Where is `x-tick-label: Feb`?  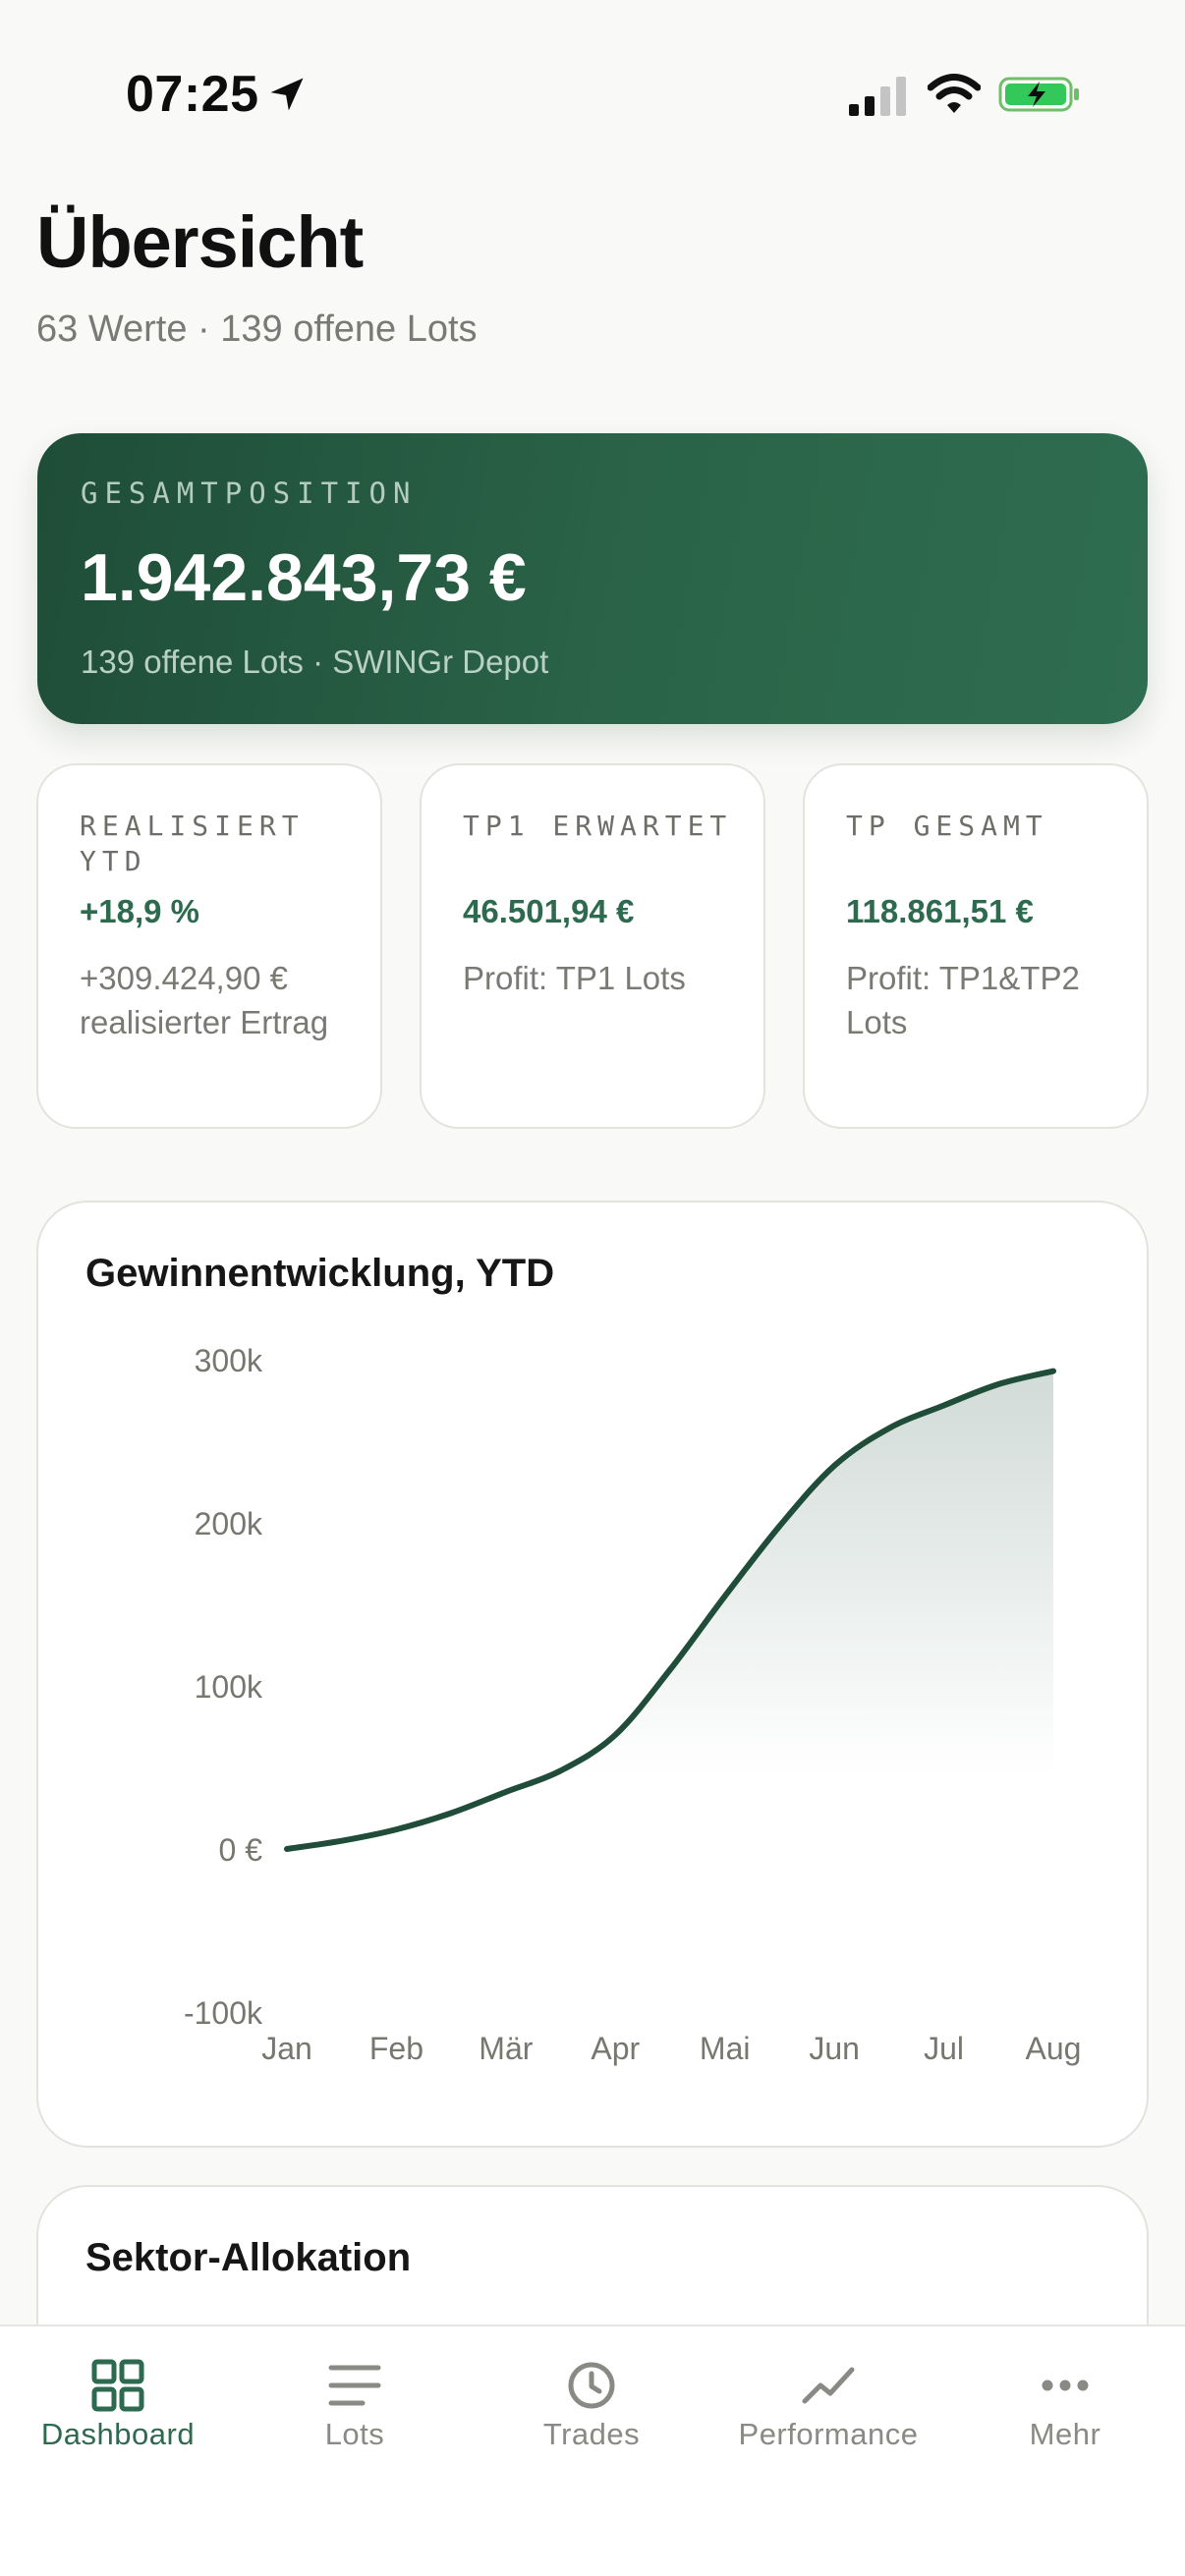
x-tick-label: Feb is located at coordinates (396, 2048).